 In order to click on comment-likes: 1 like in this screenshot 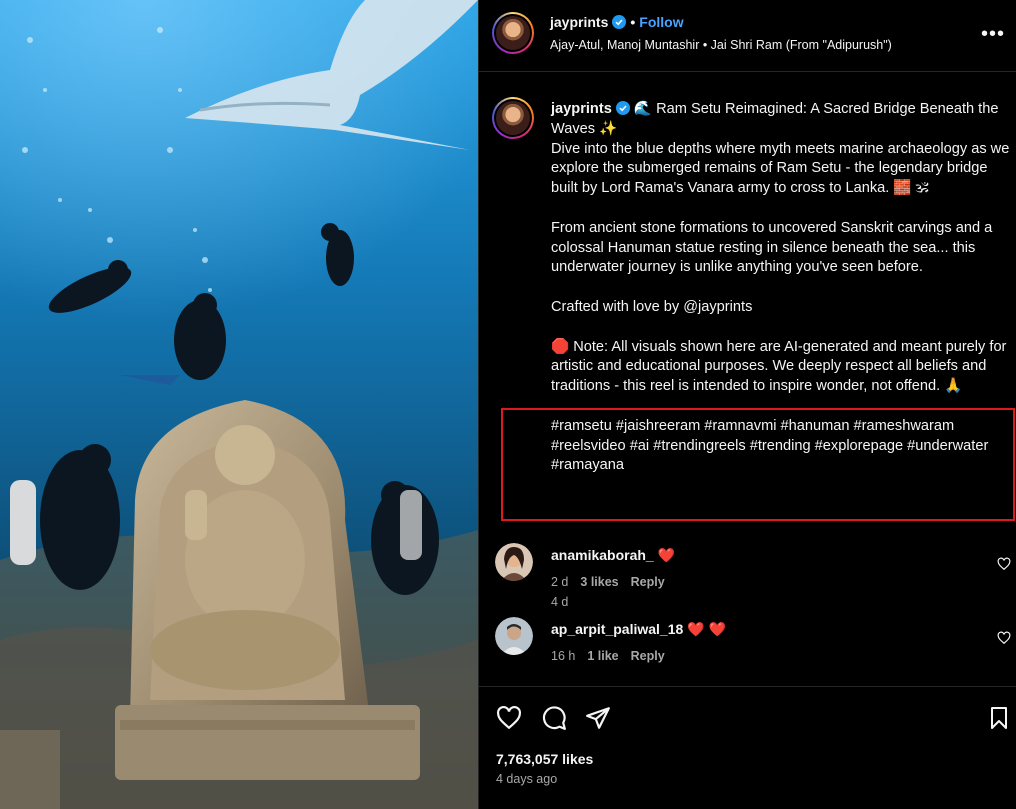, I will do `click(602, 656)`.